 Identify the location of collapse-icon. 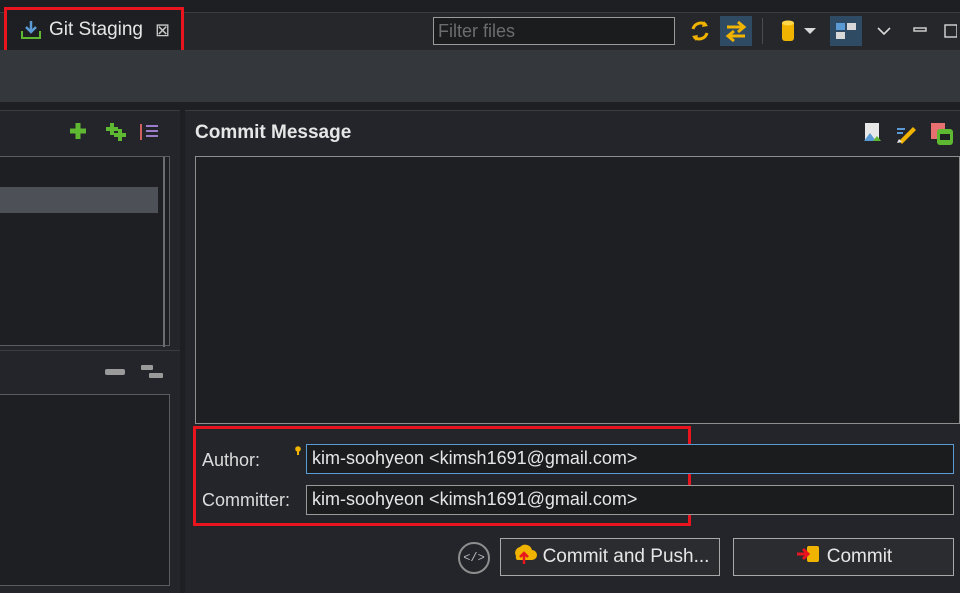
(115, 374).